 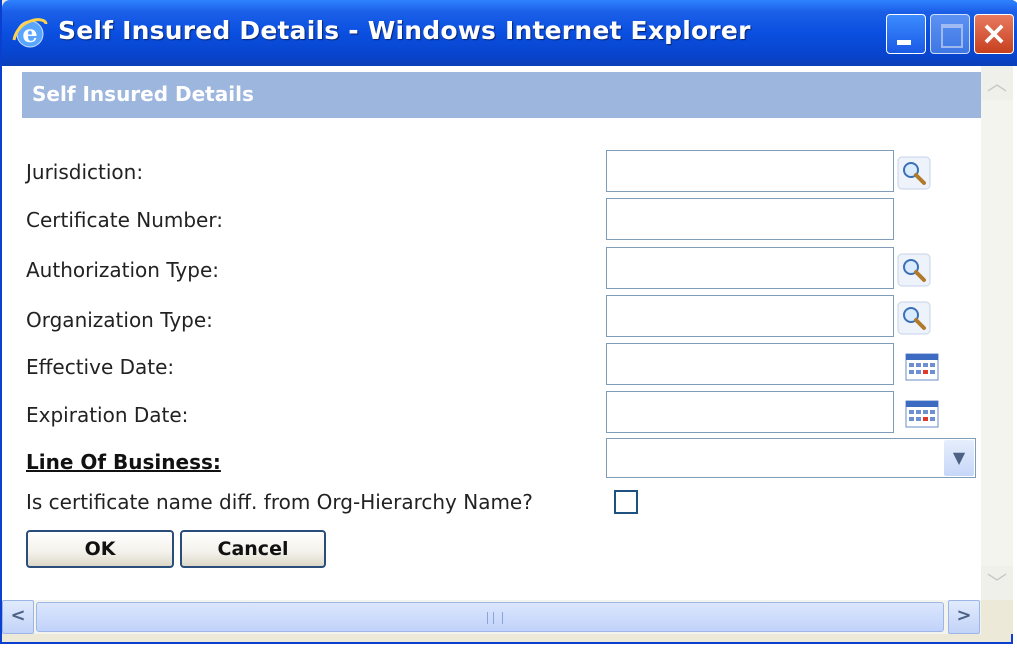 I want to click on authorization-type-lookup-icon, so click(x=914, y=270).